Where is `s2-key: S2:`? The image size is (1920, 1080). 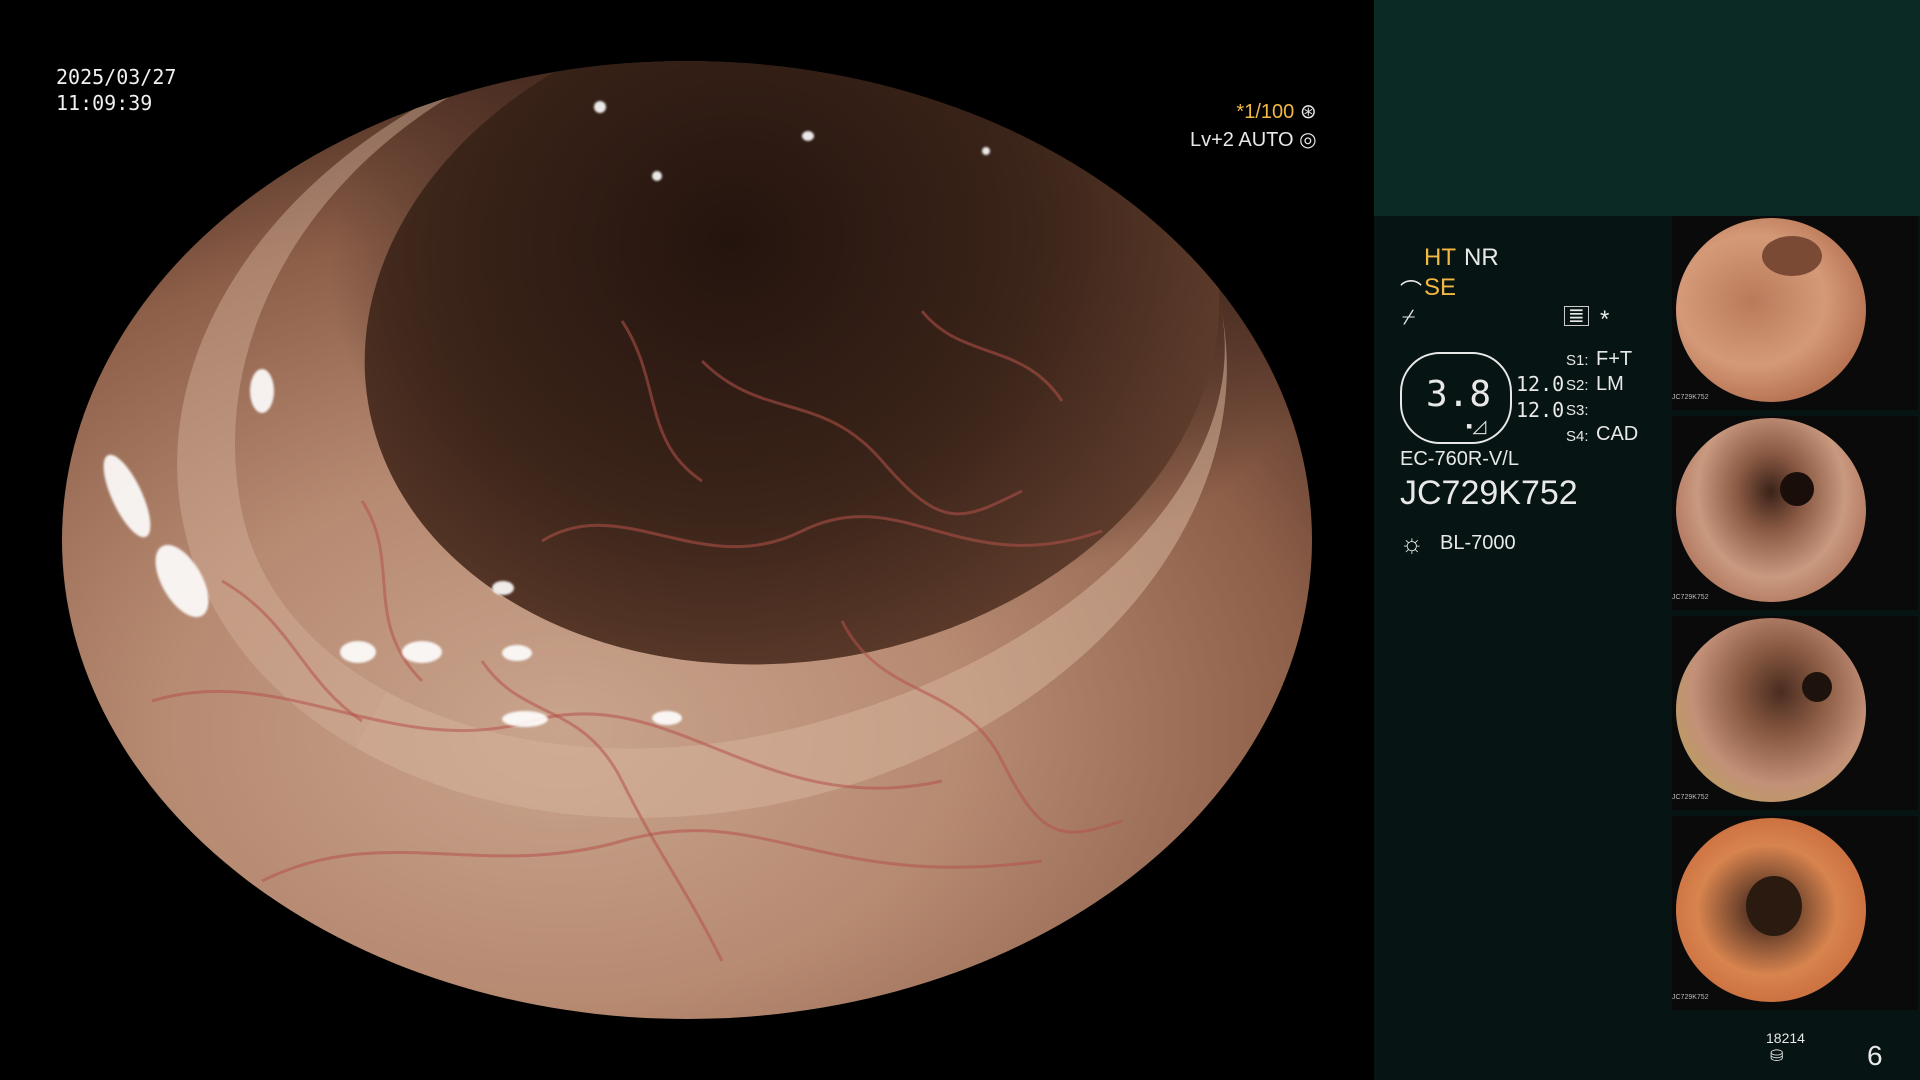 s2-key: S2: is located at coordinates (1577, 385).